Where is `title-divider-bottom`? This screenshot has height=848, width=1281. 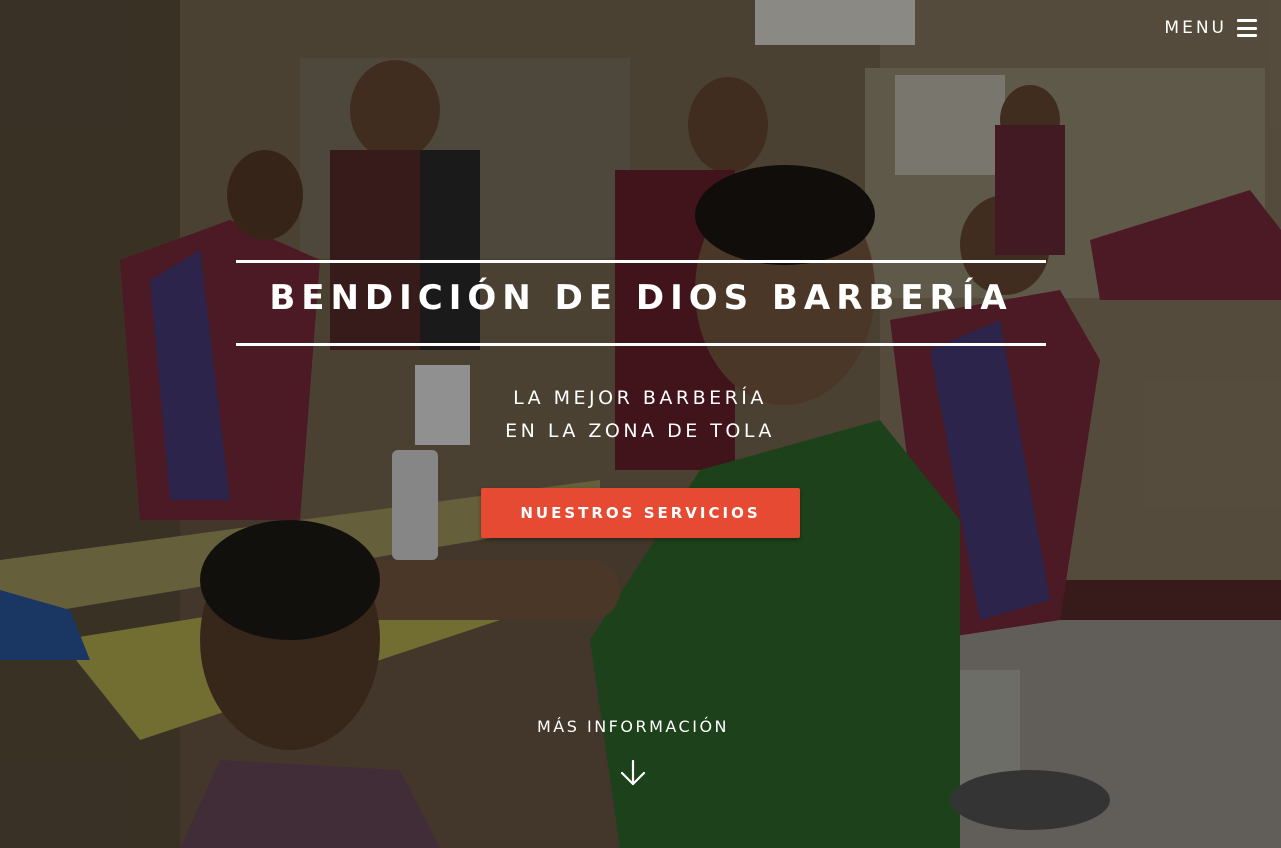
title-divider-bottom is located at coordinates (641, 344).